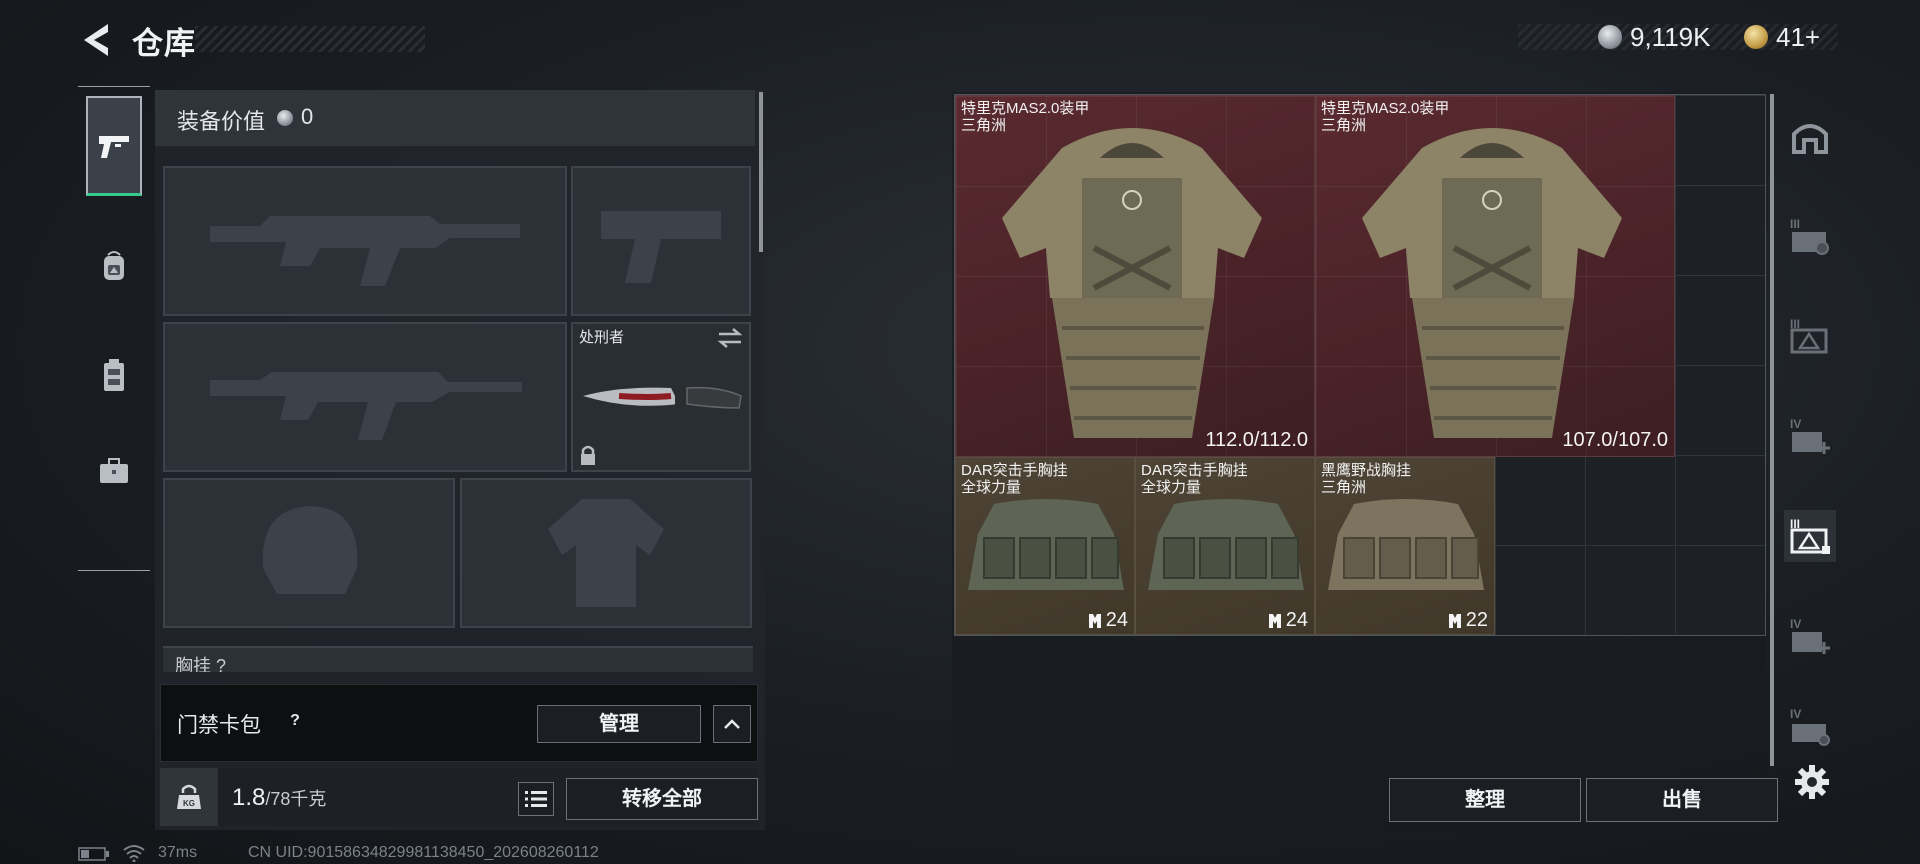  What do you see at coordinates (1772, 430) in the screenshot?
I see `storage-scrollbar` at bounding box center [1772, 430].